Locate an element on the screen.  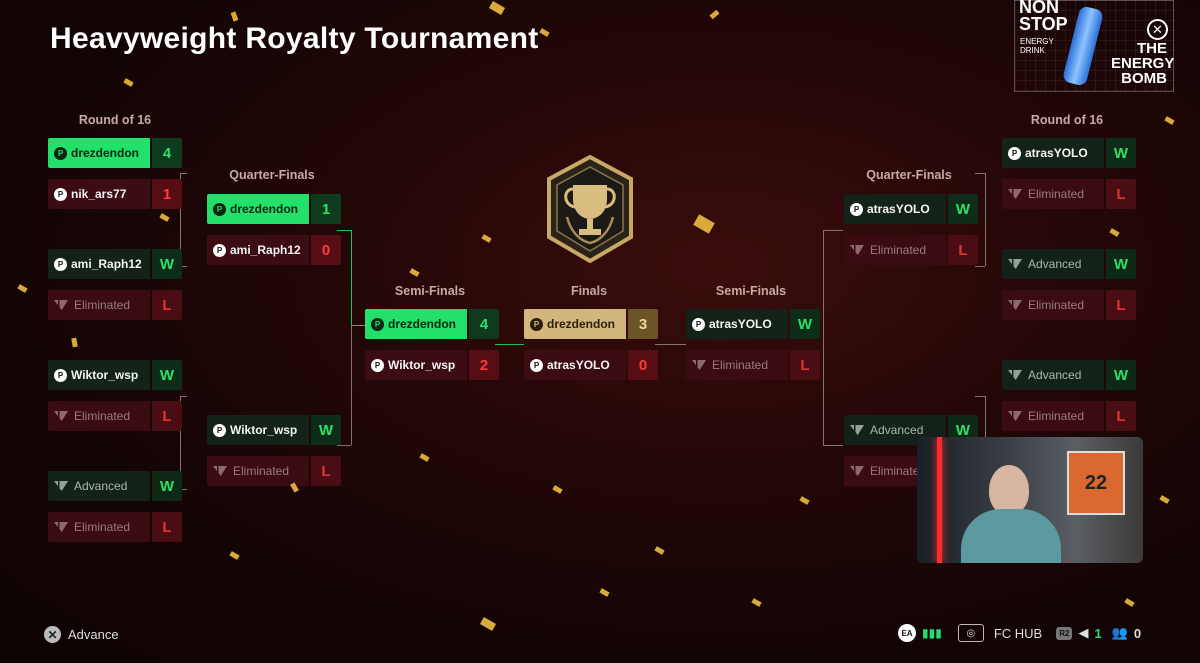
player-name: ami_Raph12 is located at coordinates (106, 264).